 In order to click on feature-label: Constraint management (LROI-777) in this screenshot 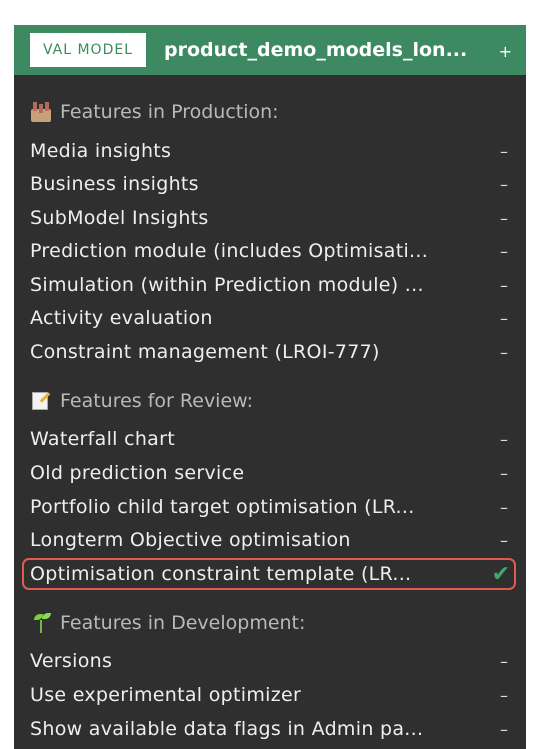, I will do `click(205, 352)`.